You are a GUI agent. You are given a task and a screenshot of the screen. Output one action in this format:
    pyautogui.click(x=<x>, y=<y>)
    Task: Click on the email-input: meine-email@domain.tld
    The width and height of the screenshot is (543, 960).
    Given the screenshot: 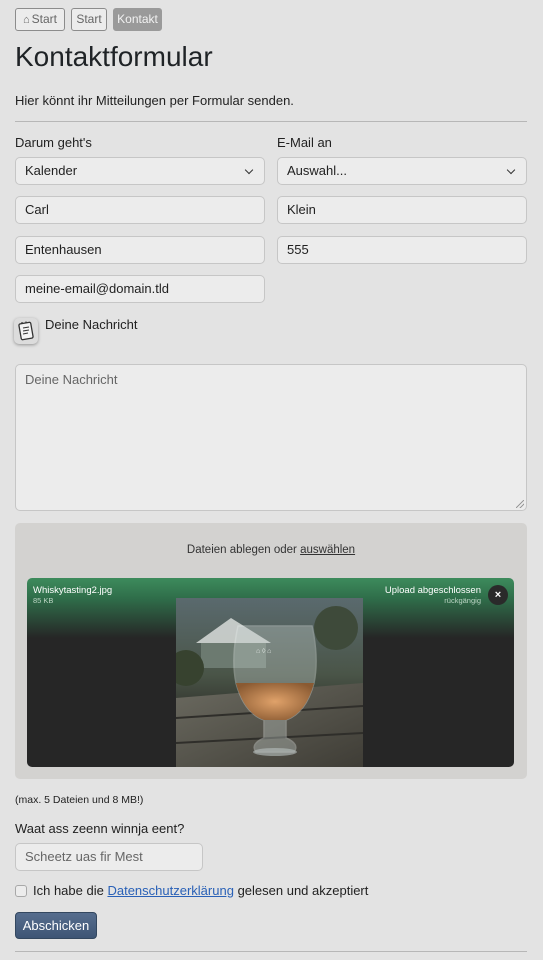 What is the action you would take?
    pyautogui.click(x=140, y=289)
    